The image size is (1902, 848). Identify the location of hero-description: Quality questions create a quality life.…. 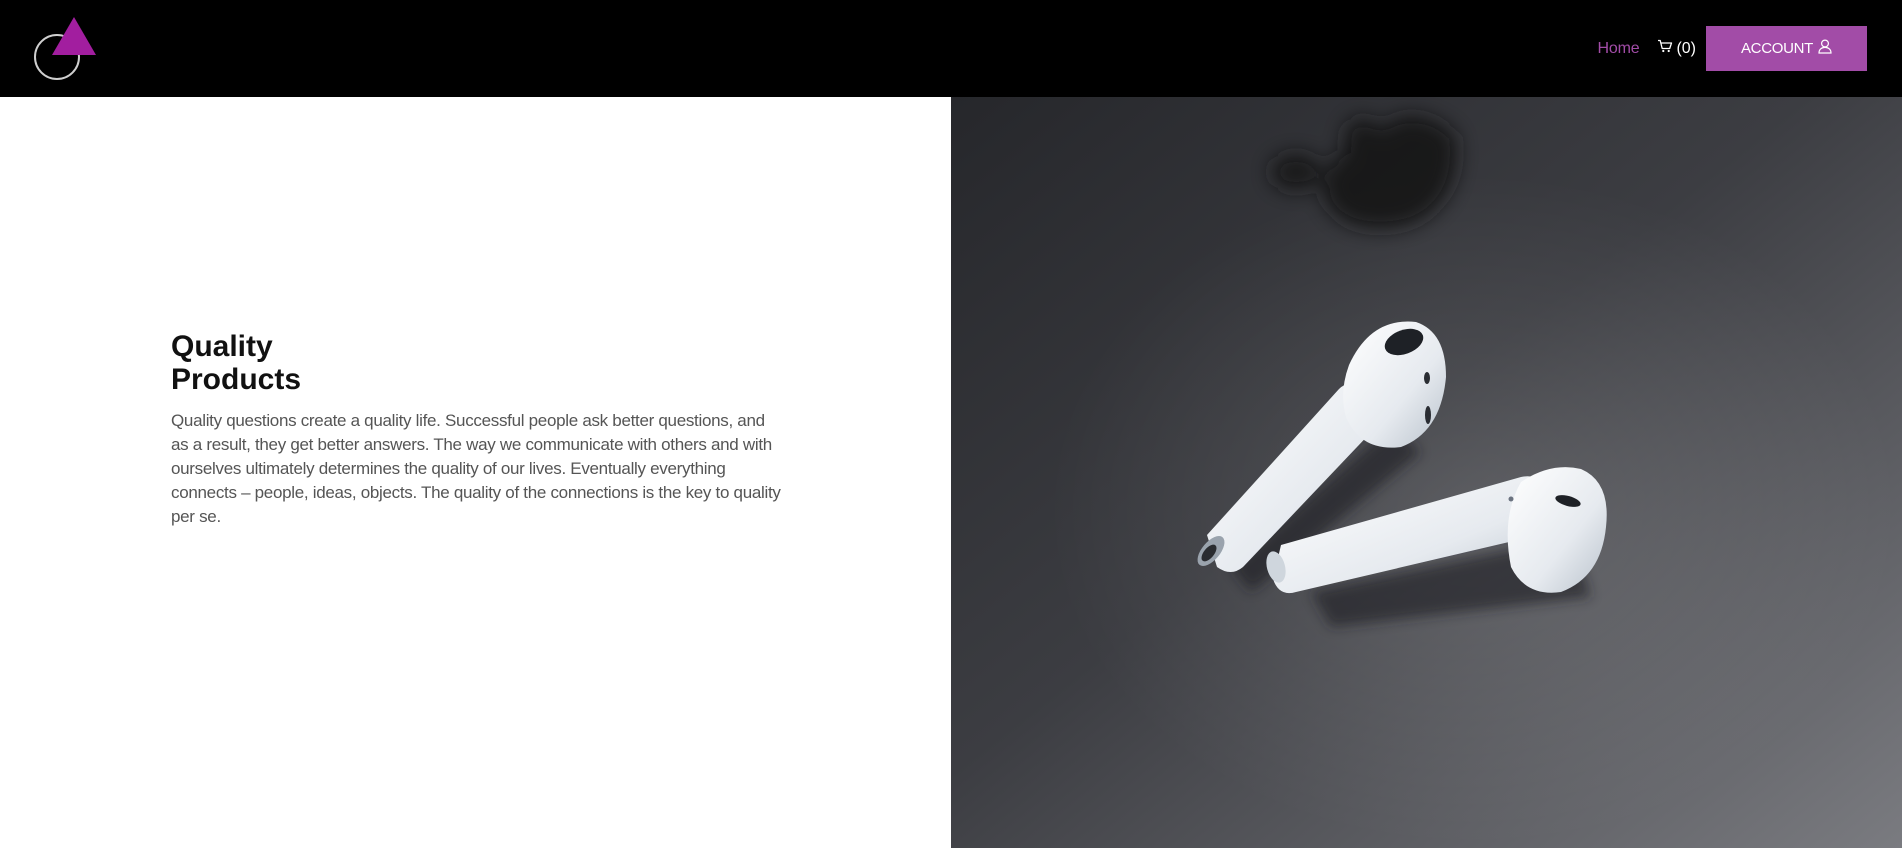
(476, 468).